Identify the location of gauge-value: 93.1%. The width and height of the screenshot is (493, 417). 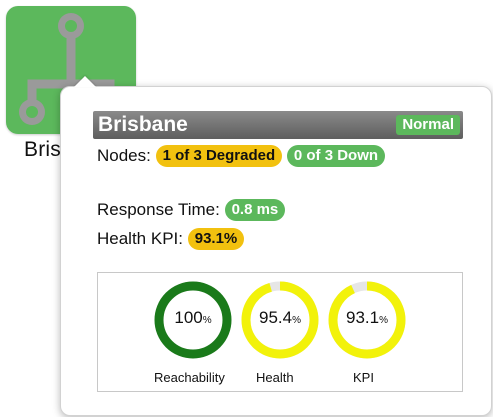
(367, 317).